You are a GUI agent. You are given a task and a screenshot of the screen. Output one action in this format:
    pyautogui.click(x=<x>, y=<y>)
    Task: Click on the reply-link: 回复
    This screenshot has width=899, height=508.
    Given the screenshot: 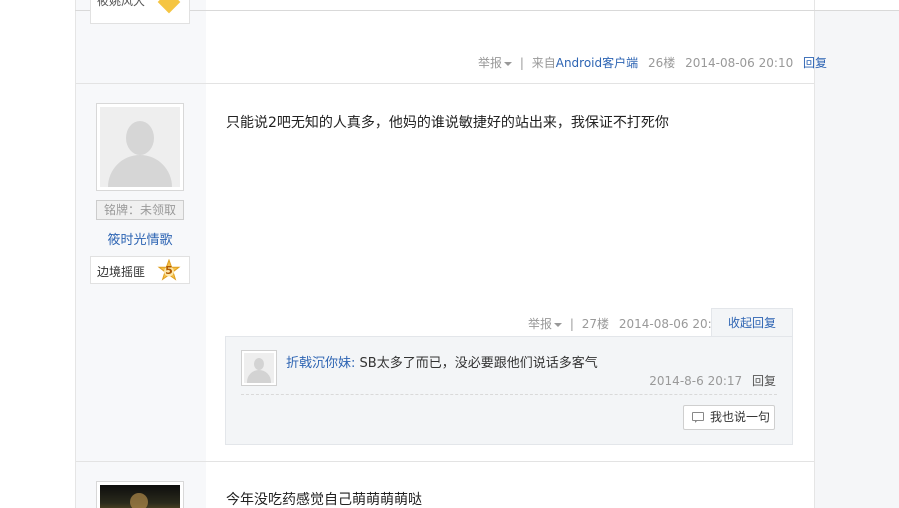 What is the action you would take?
    pyautogui.click(x=815, y=63)
    